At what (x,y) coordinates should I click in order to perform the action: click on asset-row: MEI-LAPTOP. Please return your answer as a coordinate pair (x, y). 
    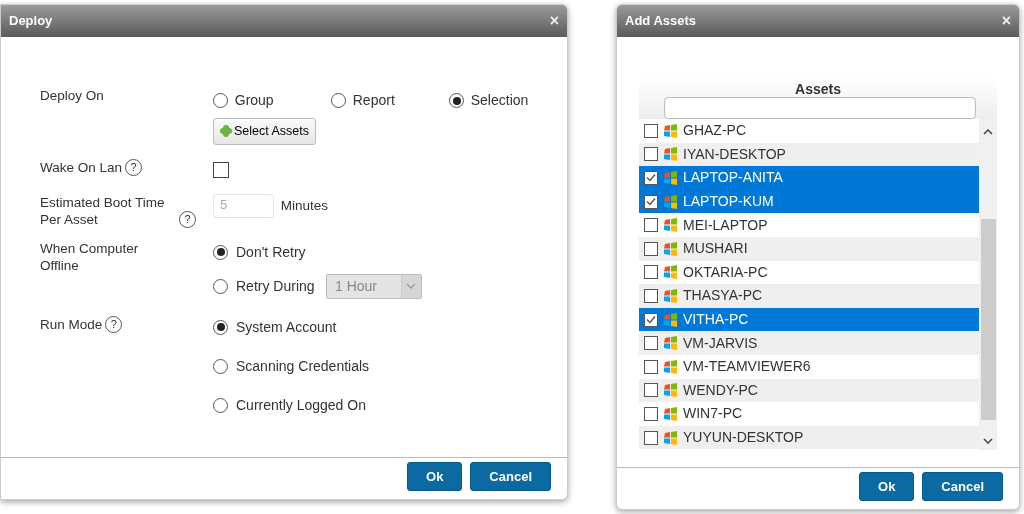
    Looking at the image, I should click on (809, 225).